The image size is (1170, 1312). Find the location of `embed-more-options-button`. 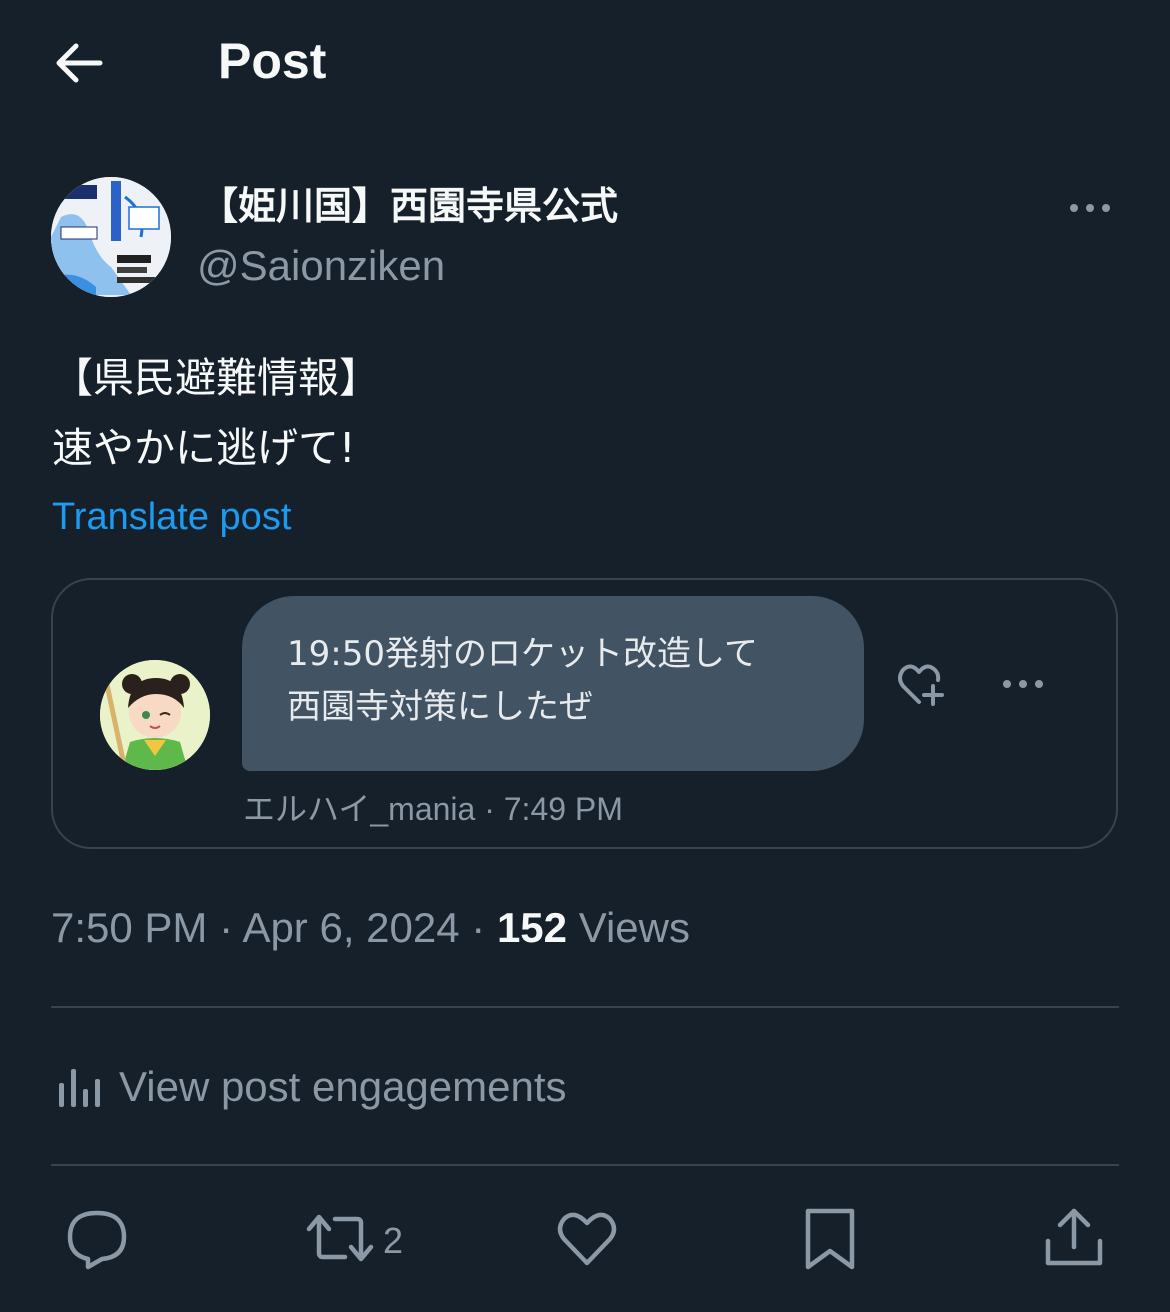

embed-more-options-button is located at coordinates (1023, 684).